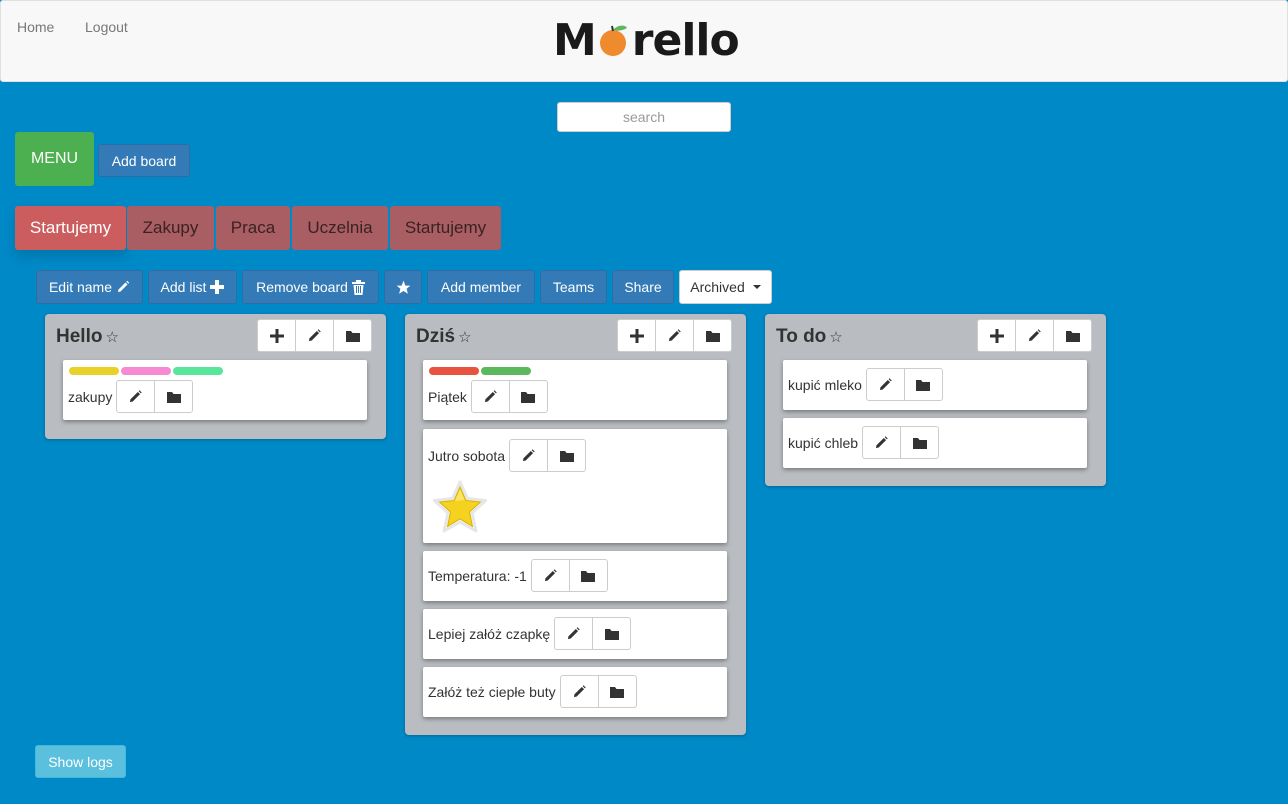 The width and height of the screenshot is (1288, 804). What do you see at coordinates (492, 691) in the screenshot?
I see `card-text: Załóż też ciepłe buty` at bounding box center [492, 691].